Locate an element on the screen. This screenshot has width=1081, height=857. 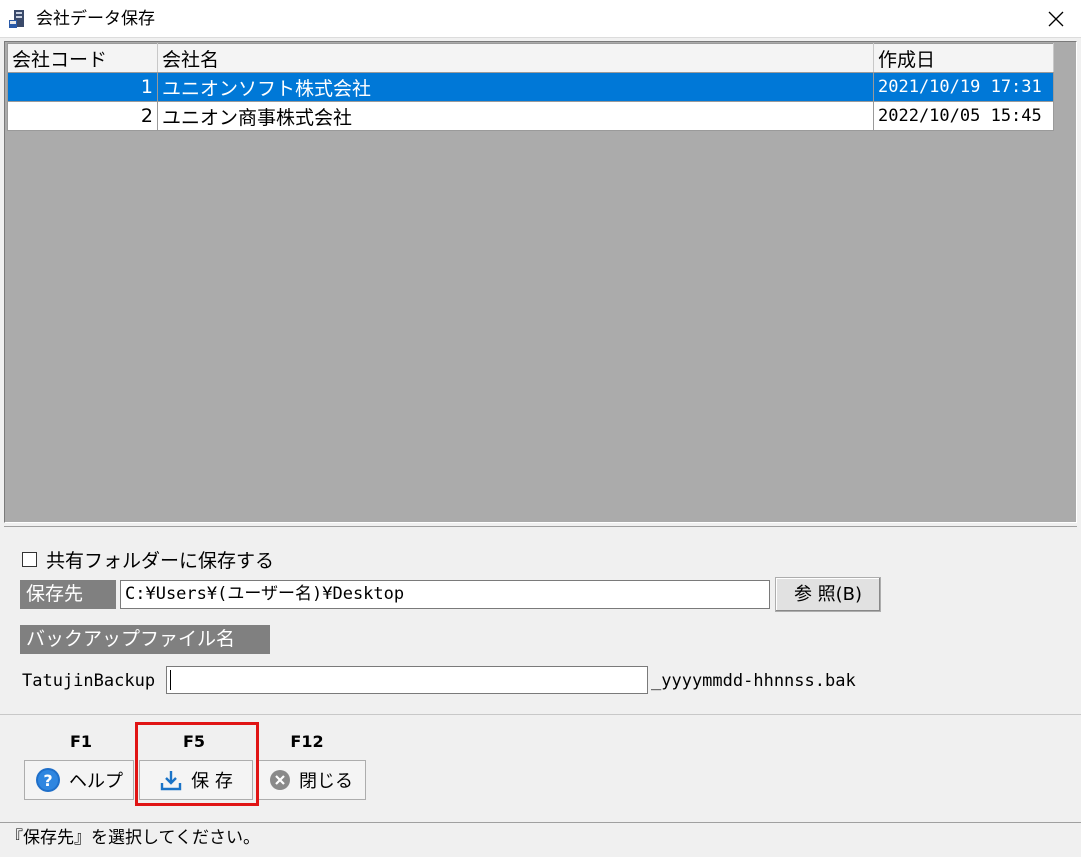
title-bar is located at coordinates (540, 19).